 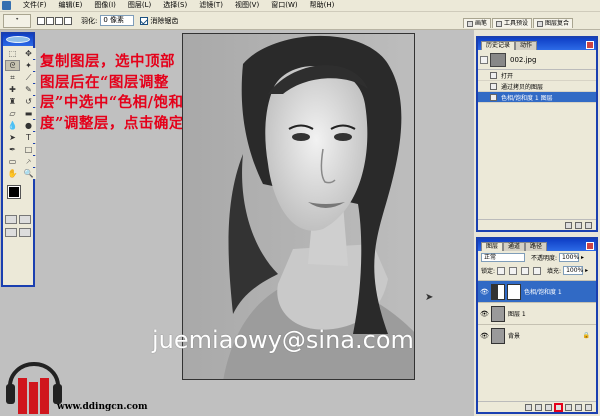 What do you see at coordinates (12, 77) in the screenshot?
I see `crop-tool-icon: ⌗` at bounding box center [12, 77].